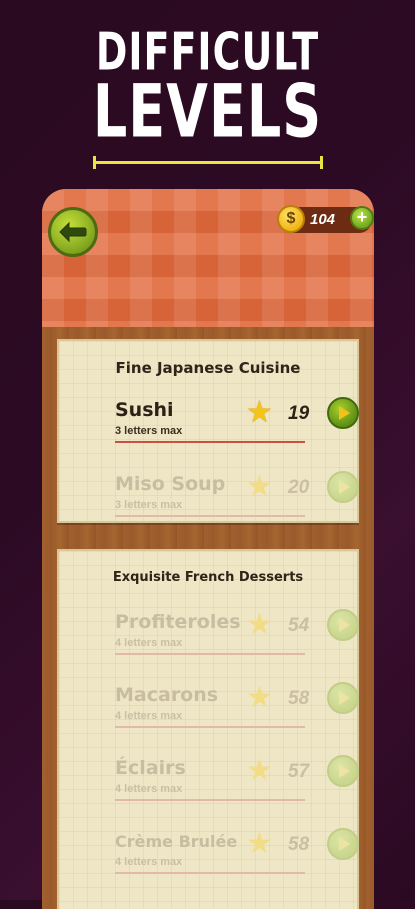  I want to click on level-number: 54, so click(299, 625).